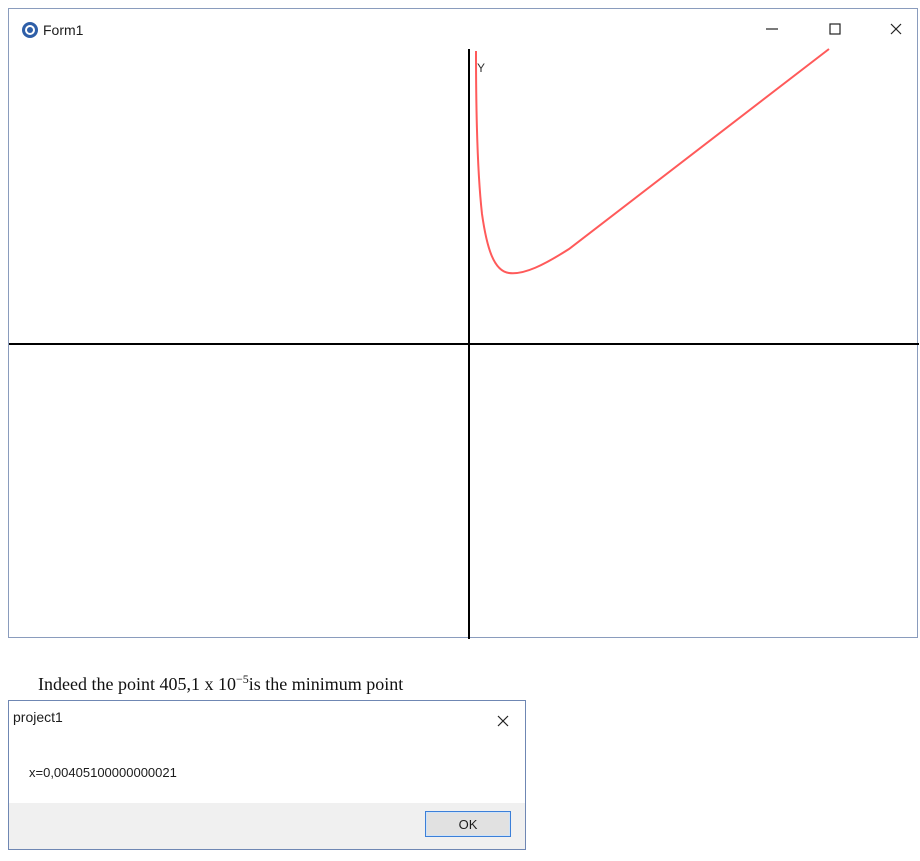 Image resolution: width=920 pixels, height=861 pixels. I want to click on function-curve, so click(652, 161).